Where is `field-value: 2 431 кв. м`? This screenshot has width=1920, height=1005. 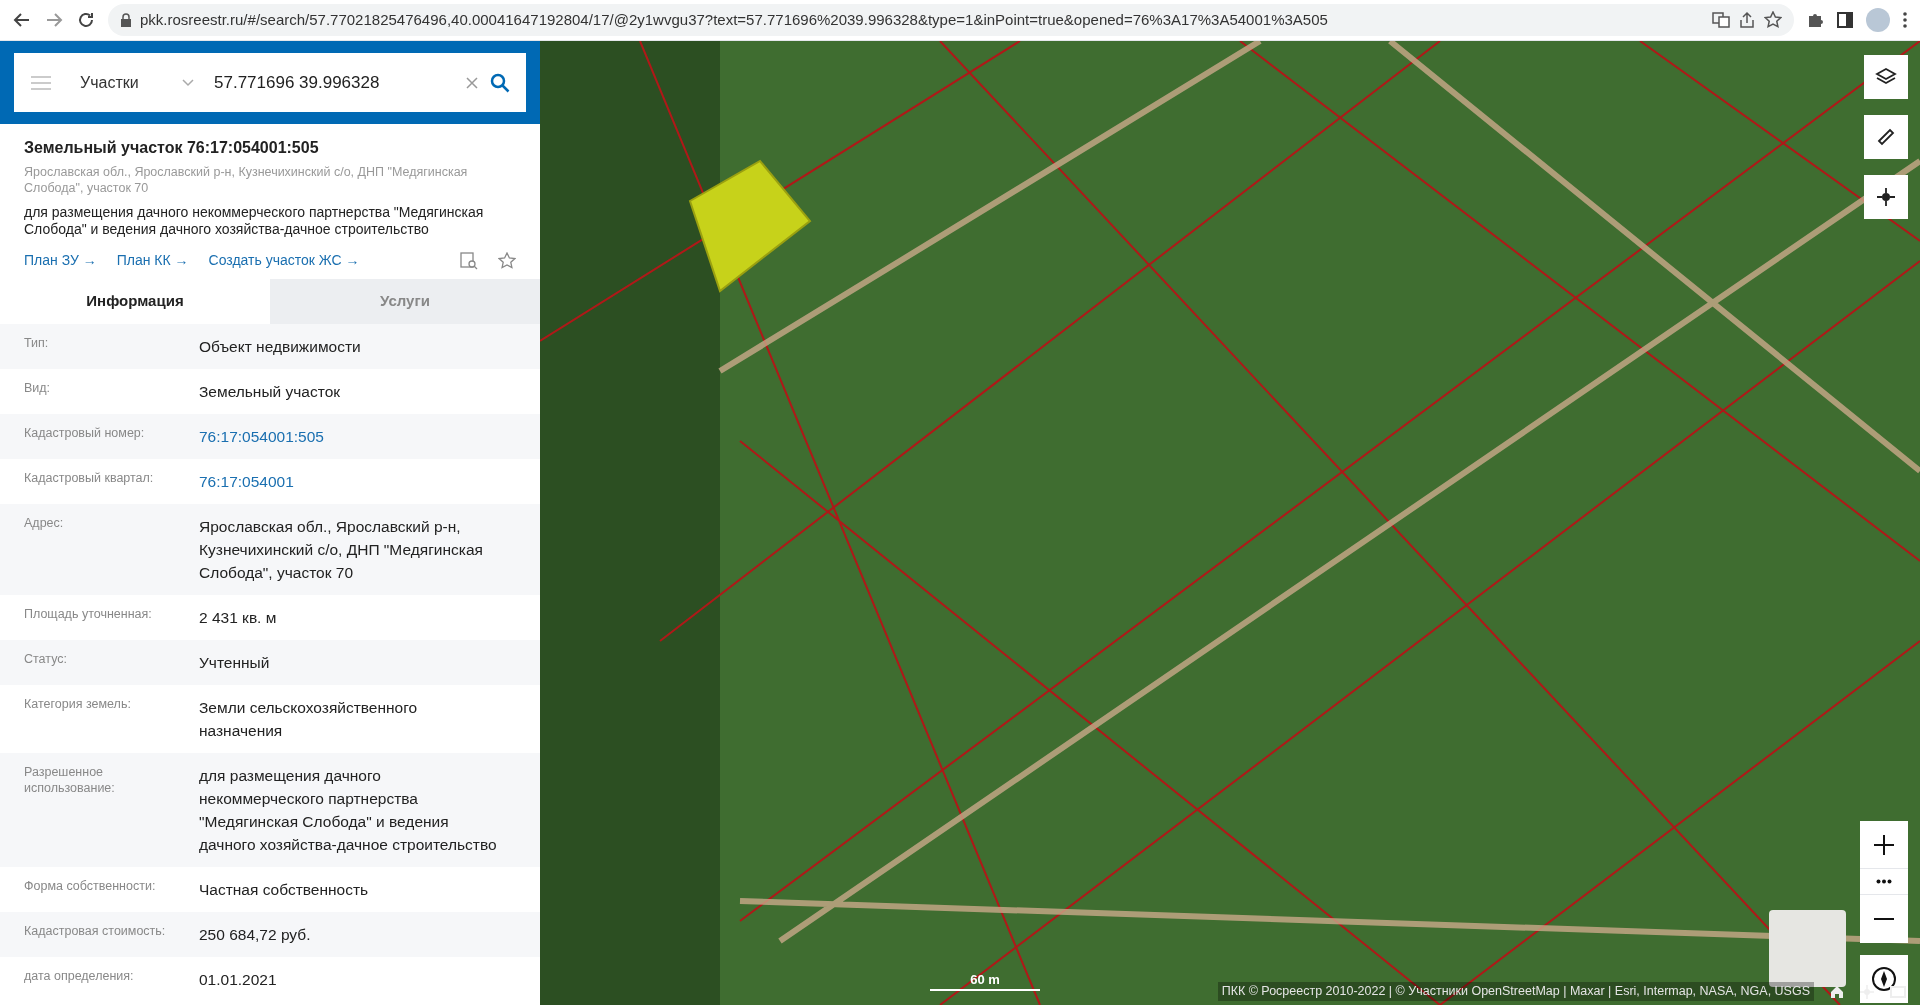
field-value: 2 431 кв. м is located at coordinates (238, 618).